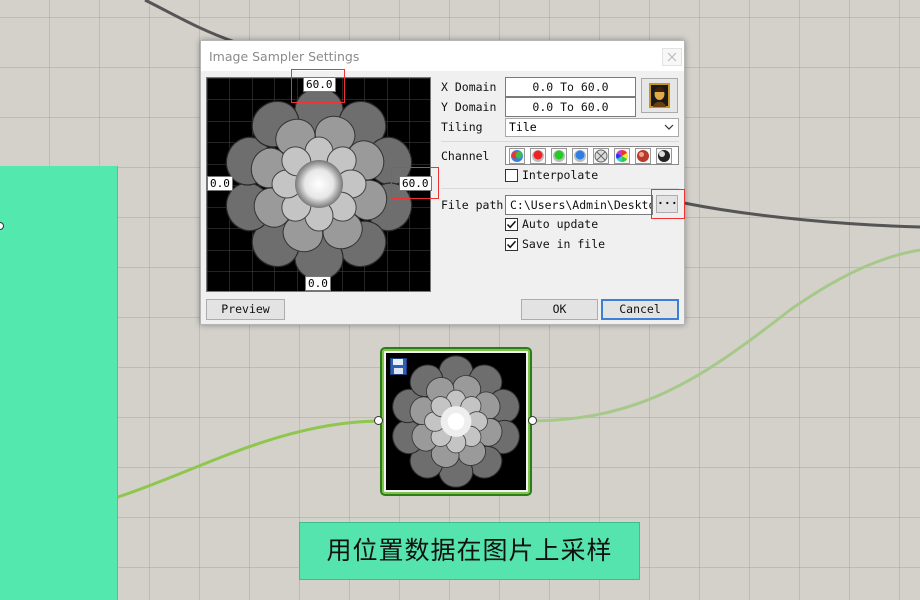 The image size is (920, 600). I want to click on channel-label: Channel, so click(465, 156).